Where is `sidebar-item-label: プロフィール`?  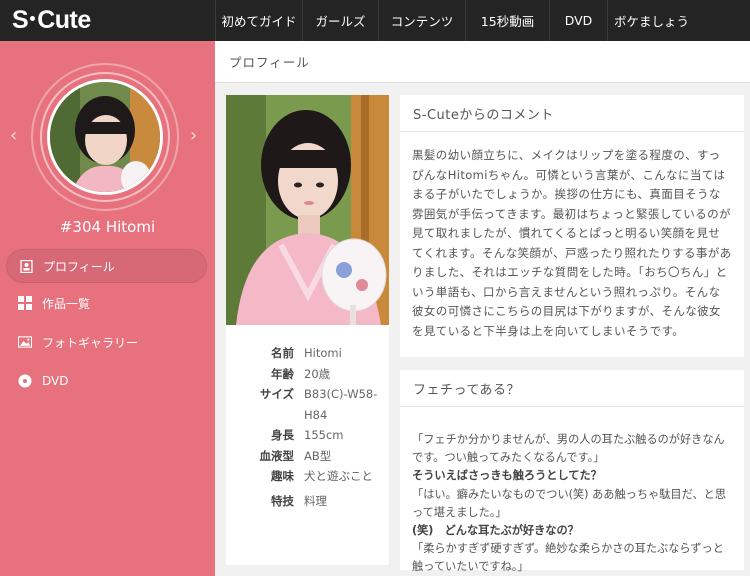
sidebar-item-label: プロフィール is located at coordinates (79, 266).